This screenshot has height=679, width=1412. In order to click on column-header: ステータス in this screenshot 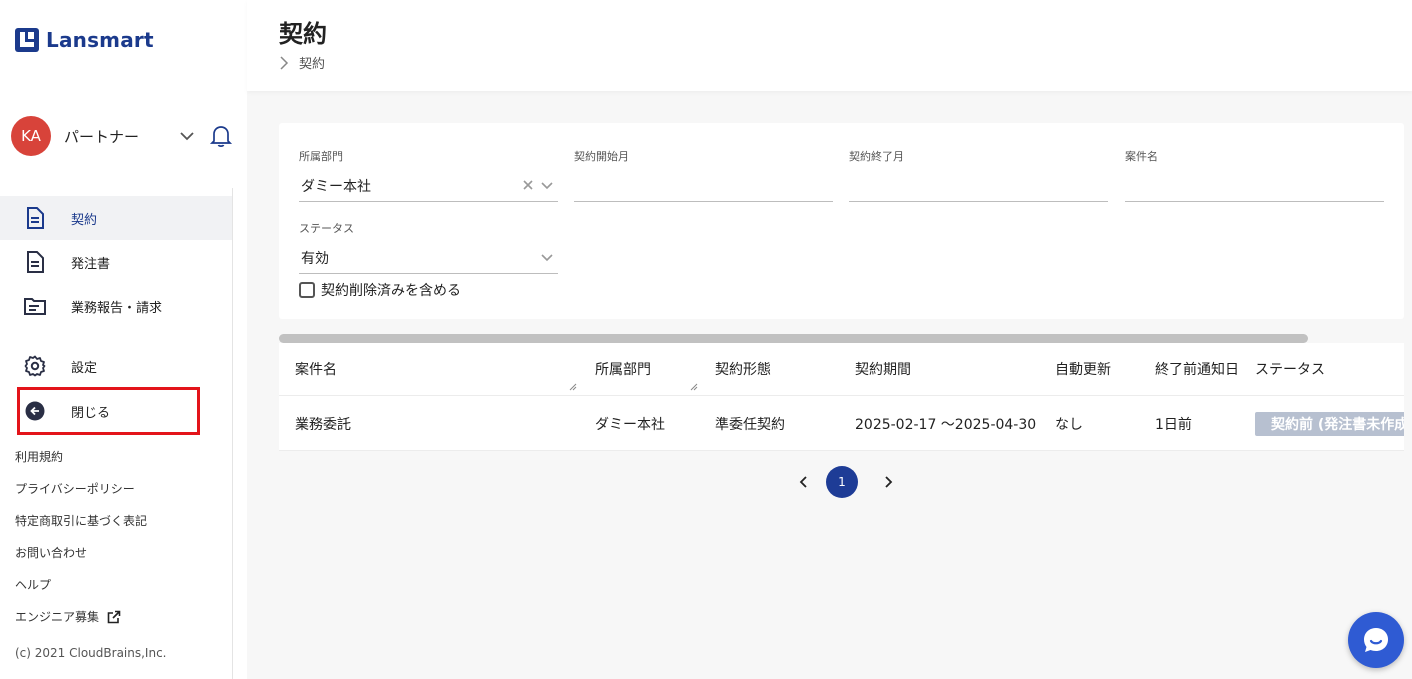, I will do `click(1290, 369)`.